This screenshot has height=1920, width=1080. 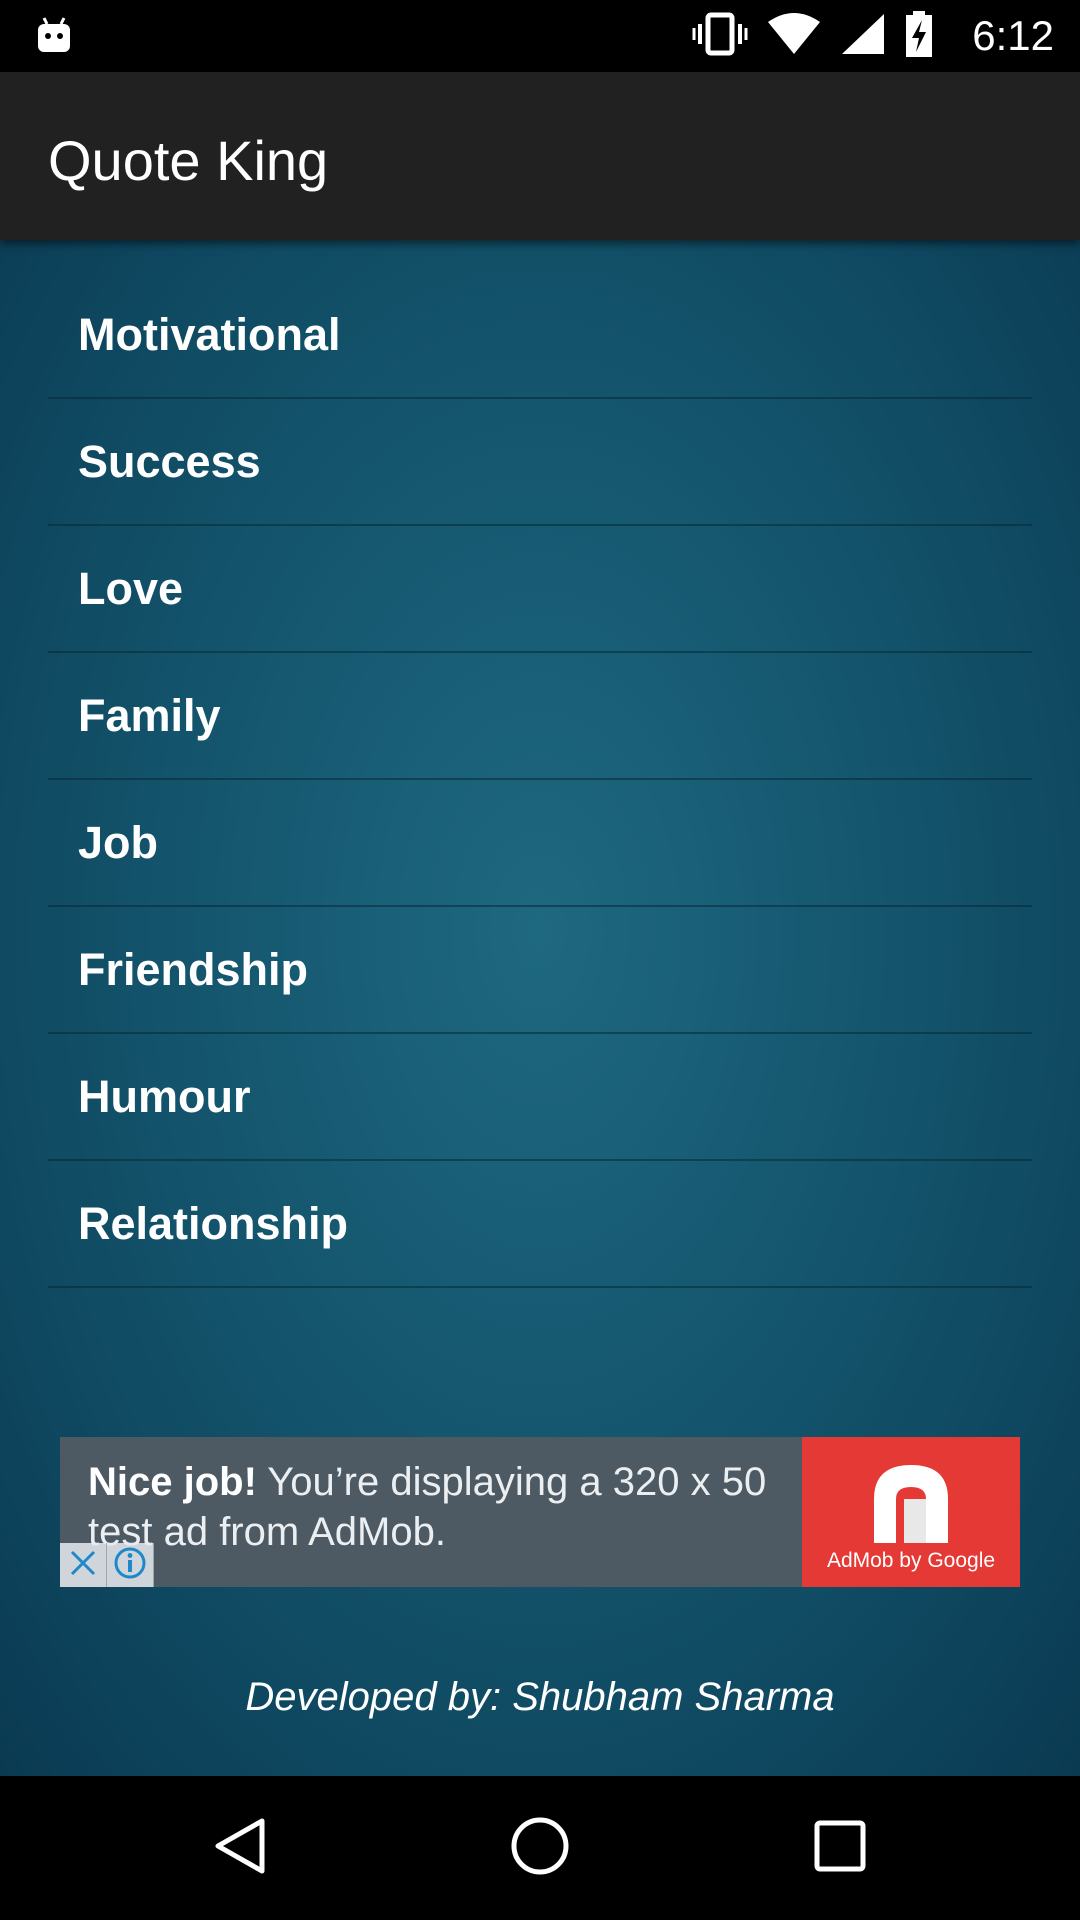 I want to click on ad-text-bold: Nice job!, so click(x=172, y=1482).